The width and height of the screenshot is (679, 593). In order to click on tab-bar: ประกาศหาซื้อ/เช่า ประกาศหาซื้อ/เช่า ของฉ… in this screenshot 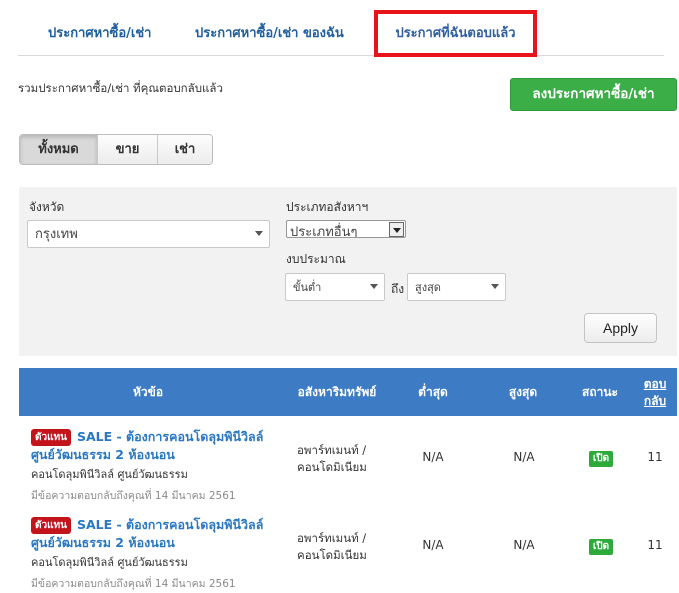, I will do `click(341, 33)`.